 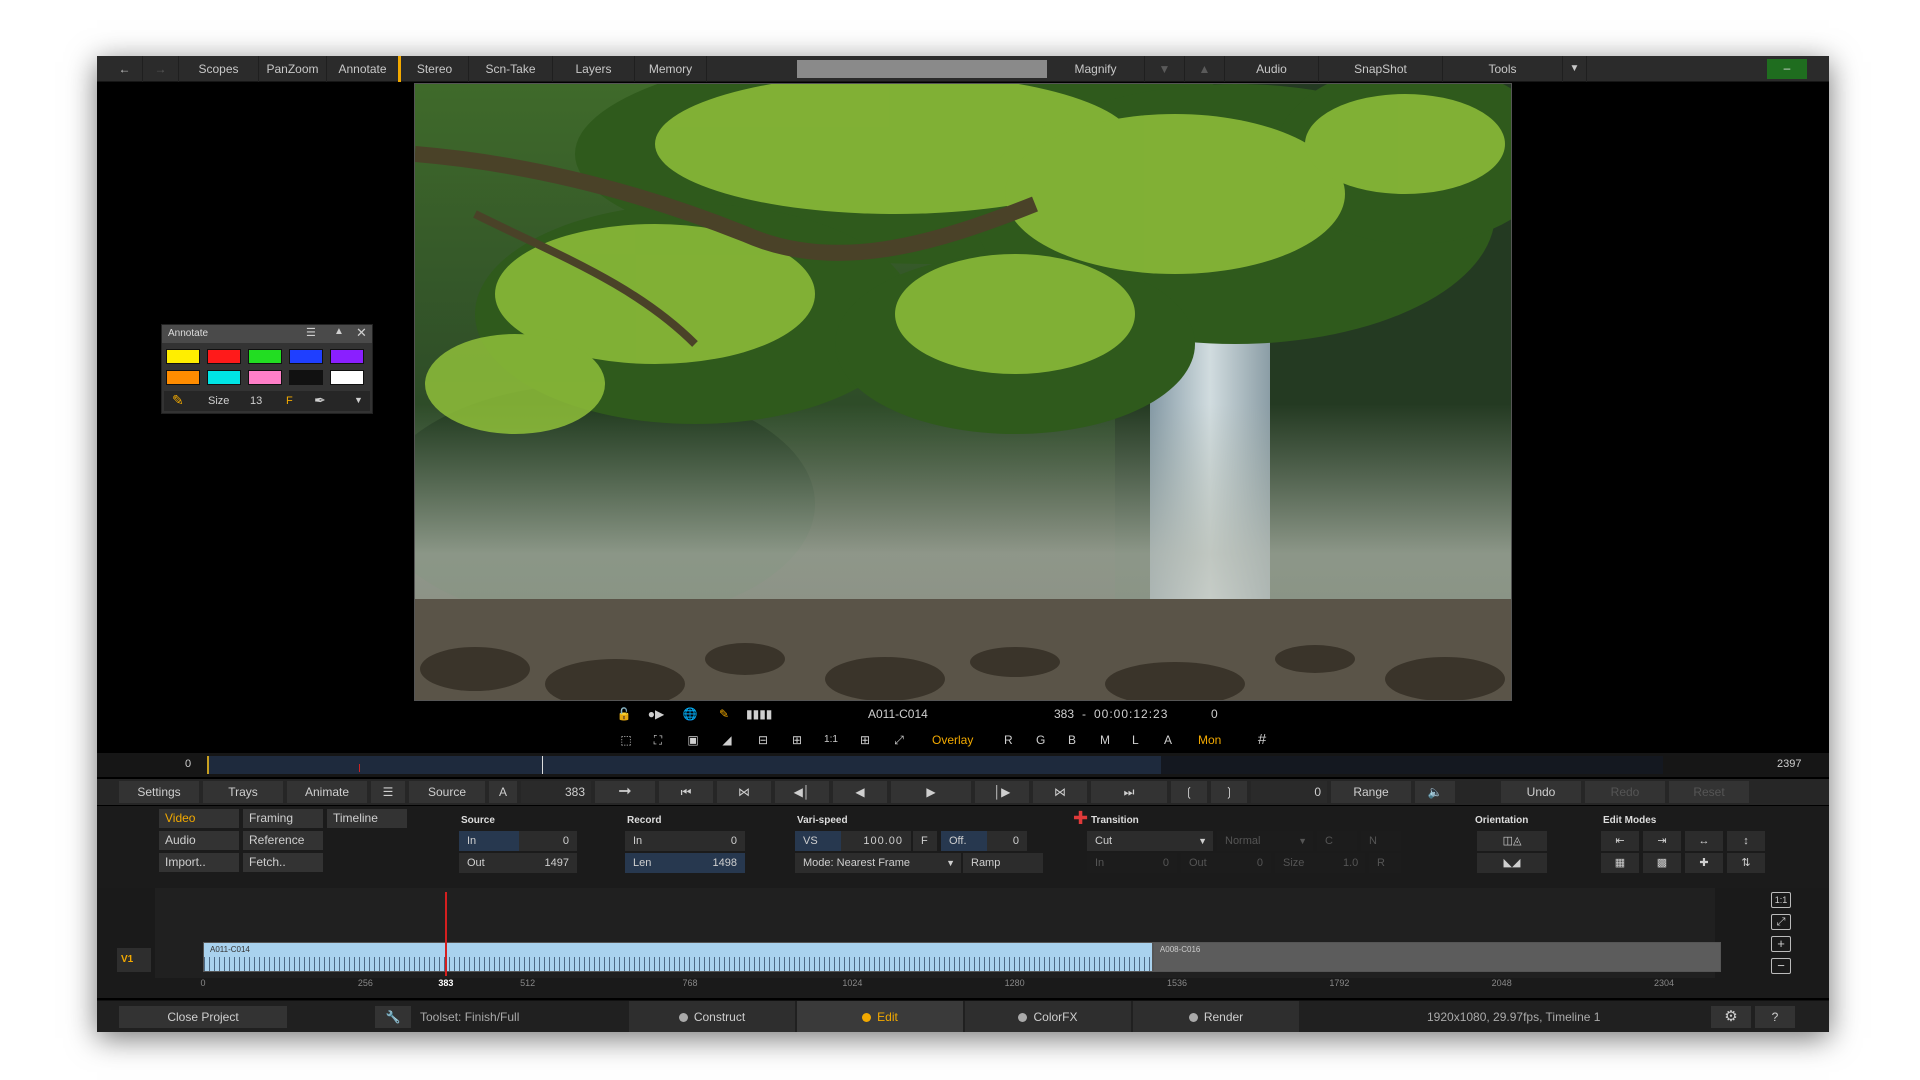 What do you see at coordinates (724, 714) in the screenshot?
I see `annotate-pencil-icon: ✎` at bounding box center [724, 714].